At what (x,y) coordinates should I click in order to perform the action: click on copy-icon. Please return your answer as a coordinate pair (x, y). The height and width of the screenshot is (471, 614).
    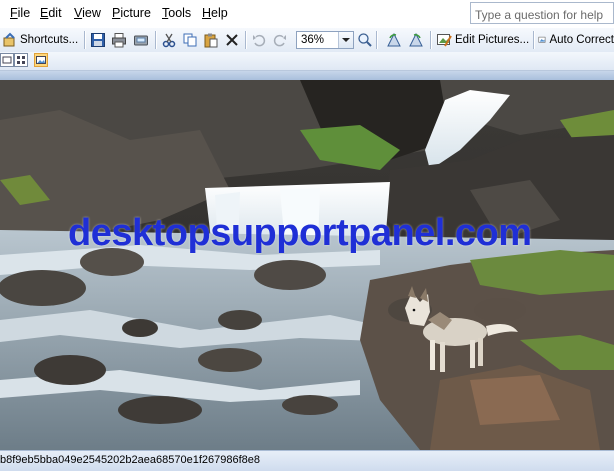
    Looking at the image, I should click on (190, 40).